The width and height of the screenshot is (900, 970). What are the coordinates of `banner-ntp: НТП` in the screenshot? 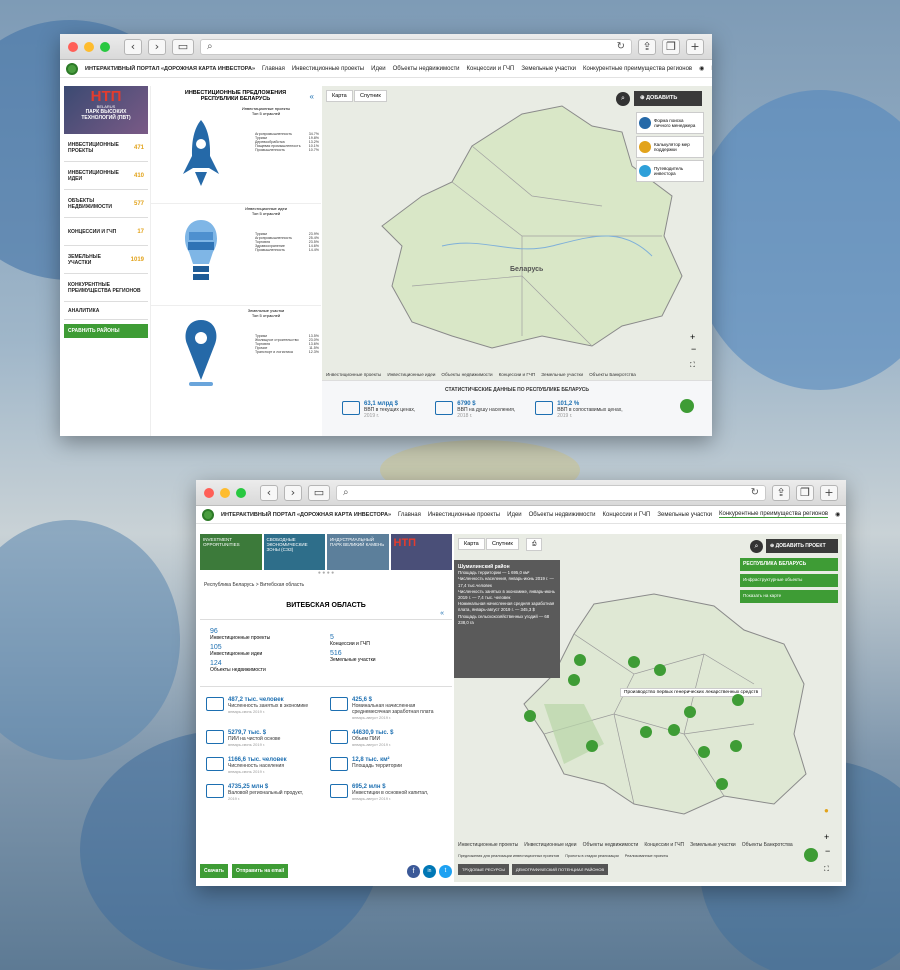 It's located at (421, 552).